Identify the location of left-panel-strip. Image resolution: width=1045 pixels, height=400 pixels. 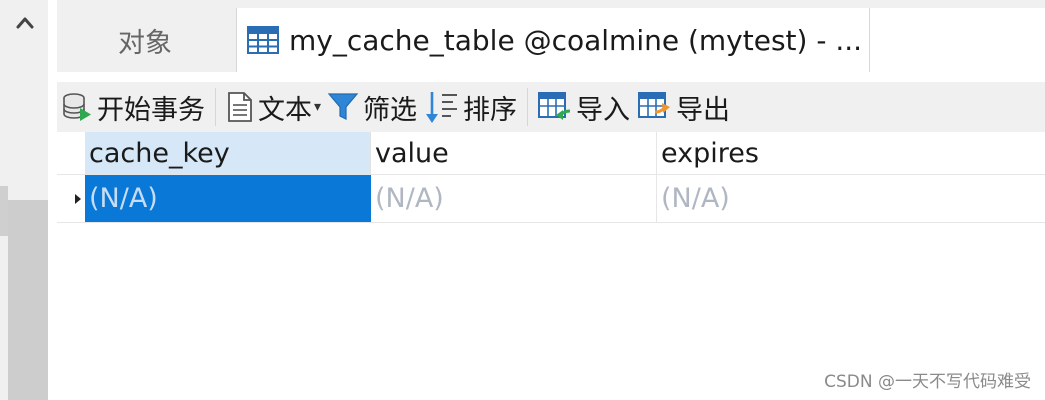
(24, 200).